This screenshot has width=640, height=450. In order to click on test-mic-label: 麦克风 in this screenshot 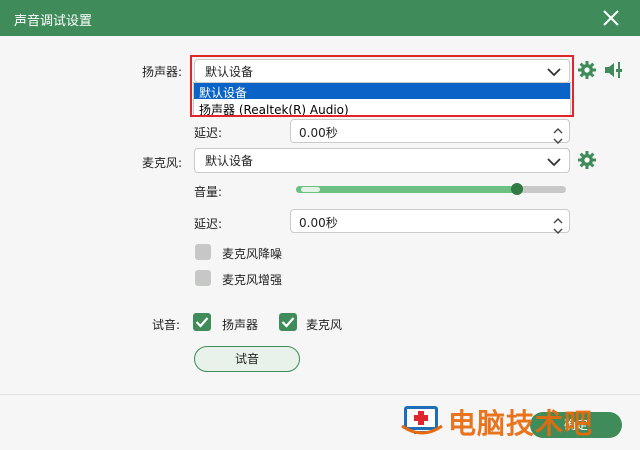, I will do `click(324, 325)`.